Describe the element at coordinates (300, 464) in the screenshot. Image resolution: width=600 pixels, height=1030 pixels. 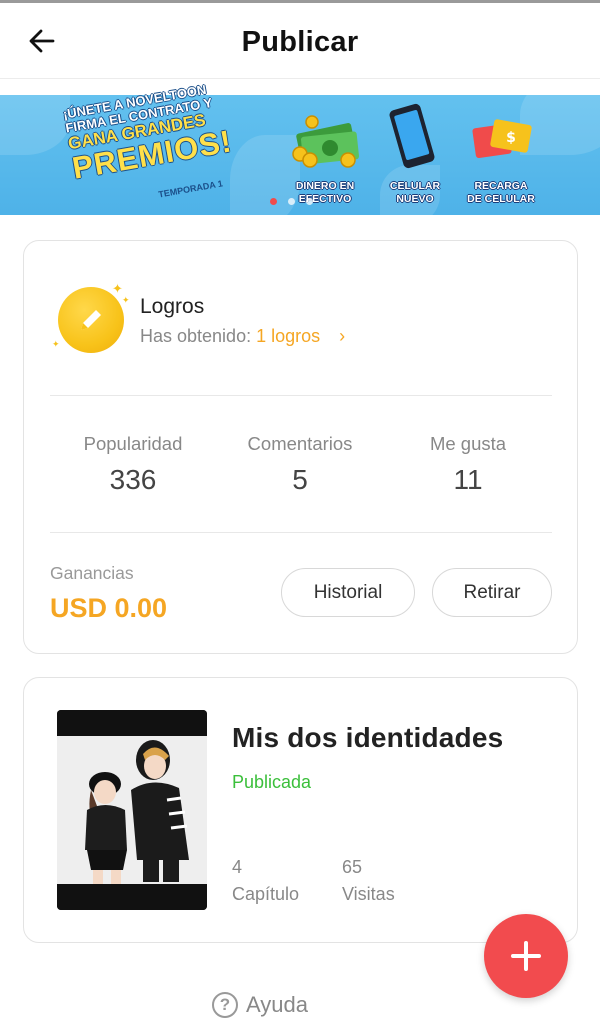
I see `stat-comments: Comentarios 5` at that location.